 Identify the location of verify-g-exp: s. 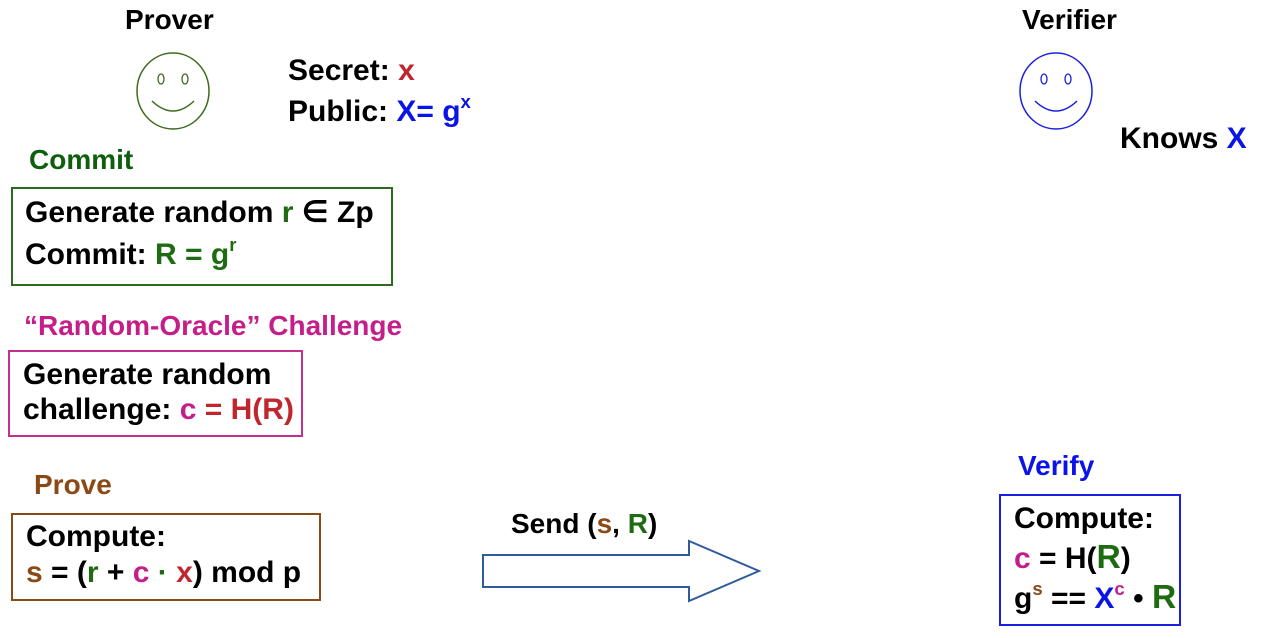
(1037, 588).